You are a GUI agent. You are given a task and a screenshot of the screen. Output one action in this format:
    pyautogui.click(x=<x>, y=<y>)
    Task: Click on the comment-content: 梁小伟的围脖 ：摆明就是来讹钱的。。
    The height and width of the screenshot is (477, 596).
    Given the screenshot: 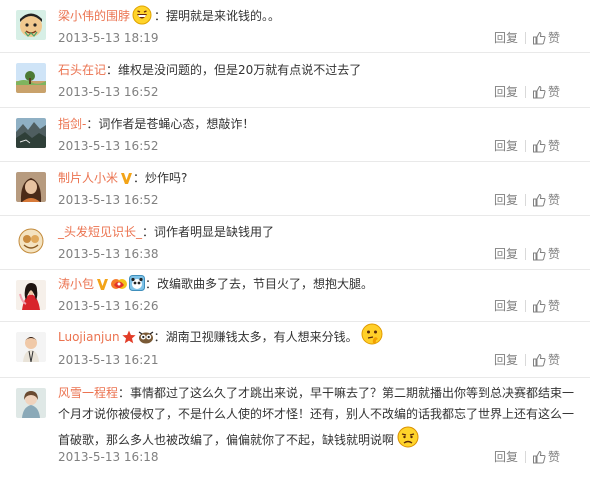 What is the action you would take?
    pyautogui.click(x=316, y=18)
    